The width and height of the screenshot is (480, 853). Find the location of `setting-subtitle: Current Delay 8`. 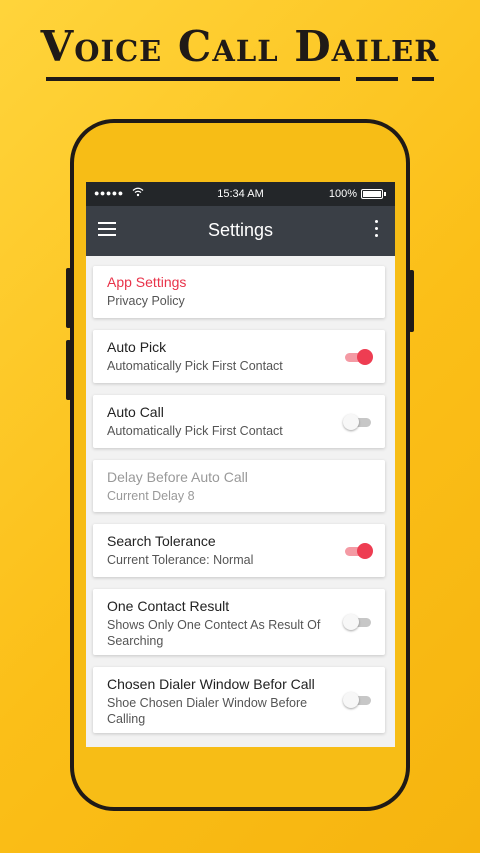

setting-subtitle: Current Delay 8 is located at coordinates (151, 496).